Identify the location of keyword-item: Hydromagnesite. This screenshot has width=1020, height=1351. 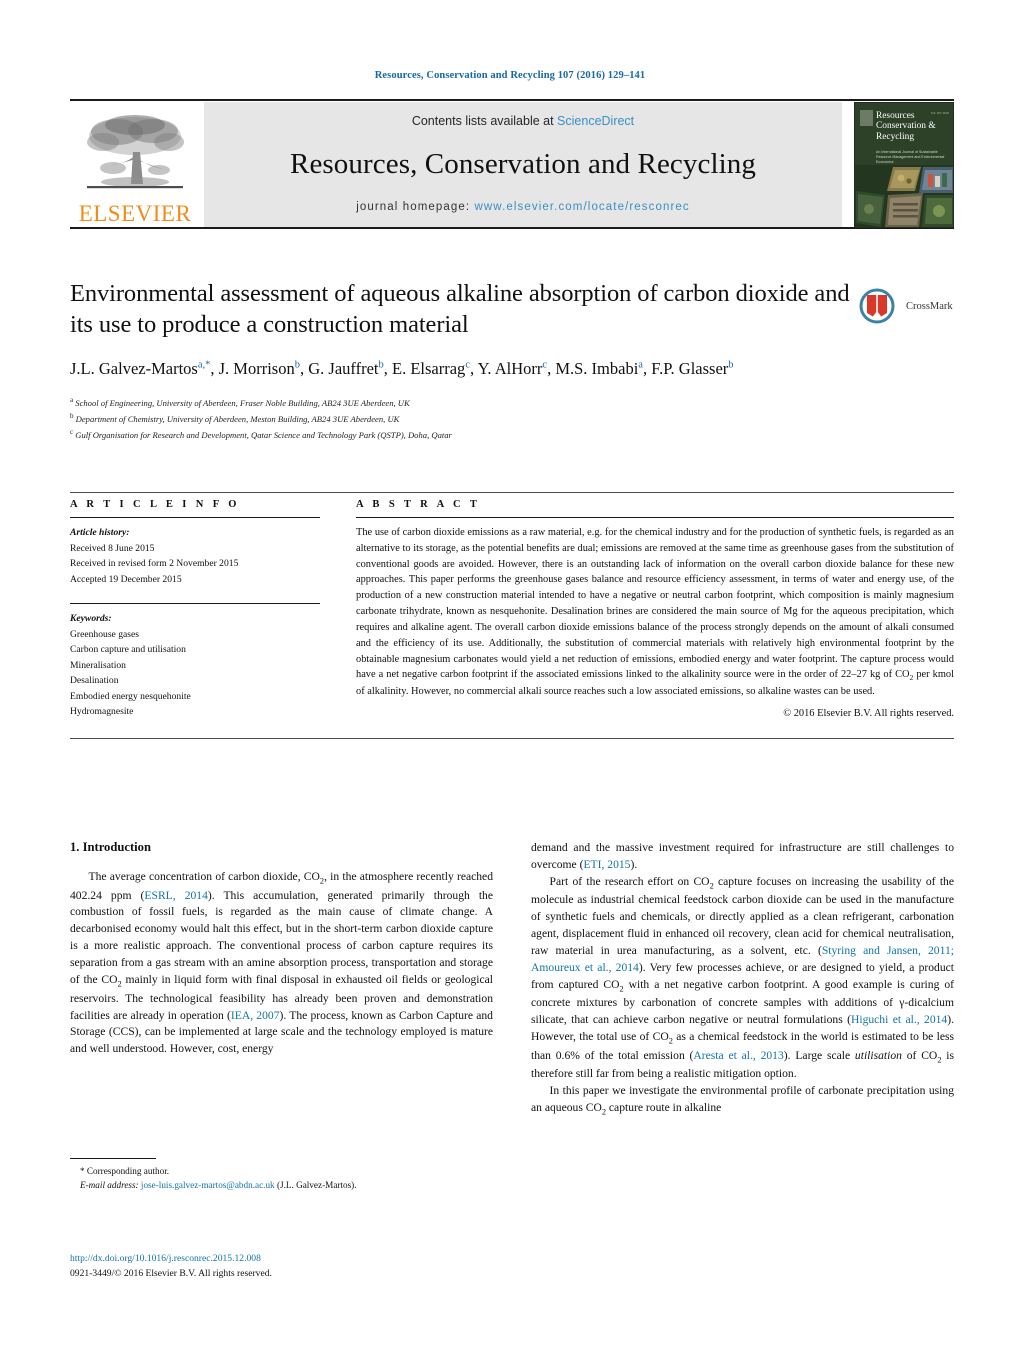
(102, 712).